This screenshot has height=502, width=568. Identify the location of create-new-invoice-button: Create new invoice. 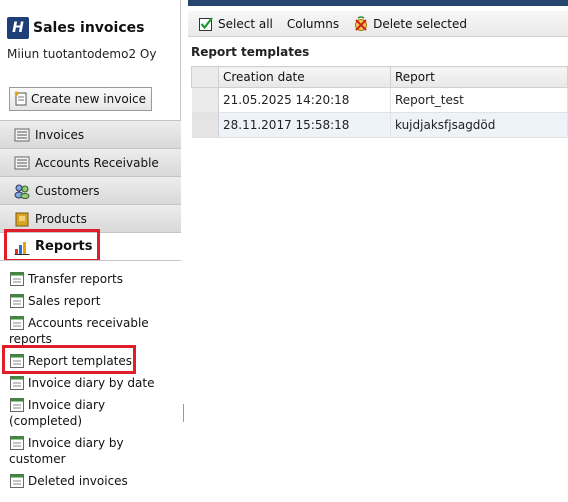
(80, 99).